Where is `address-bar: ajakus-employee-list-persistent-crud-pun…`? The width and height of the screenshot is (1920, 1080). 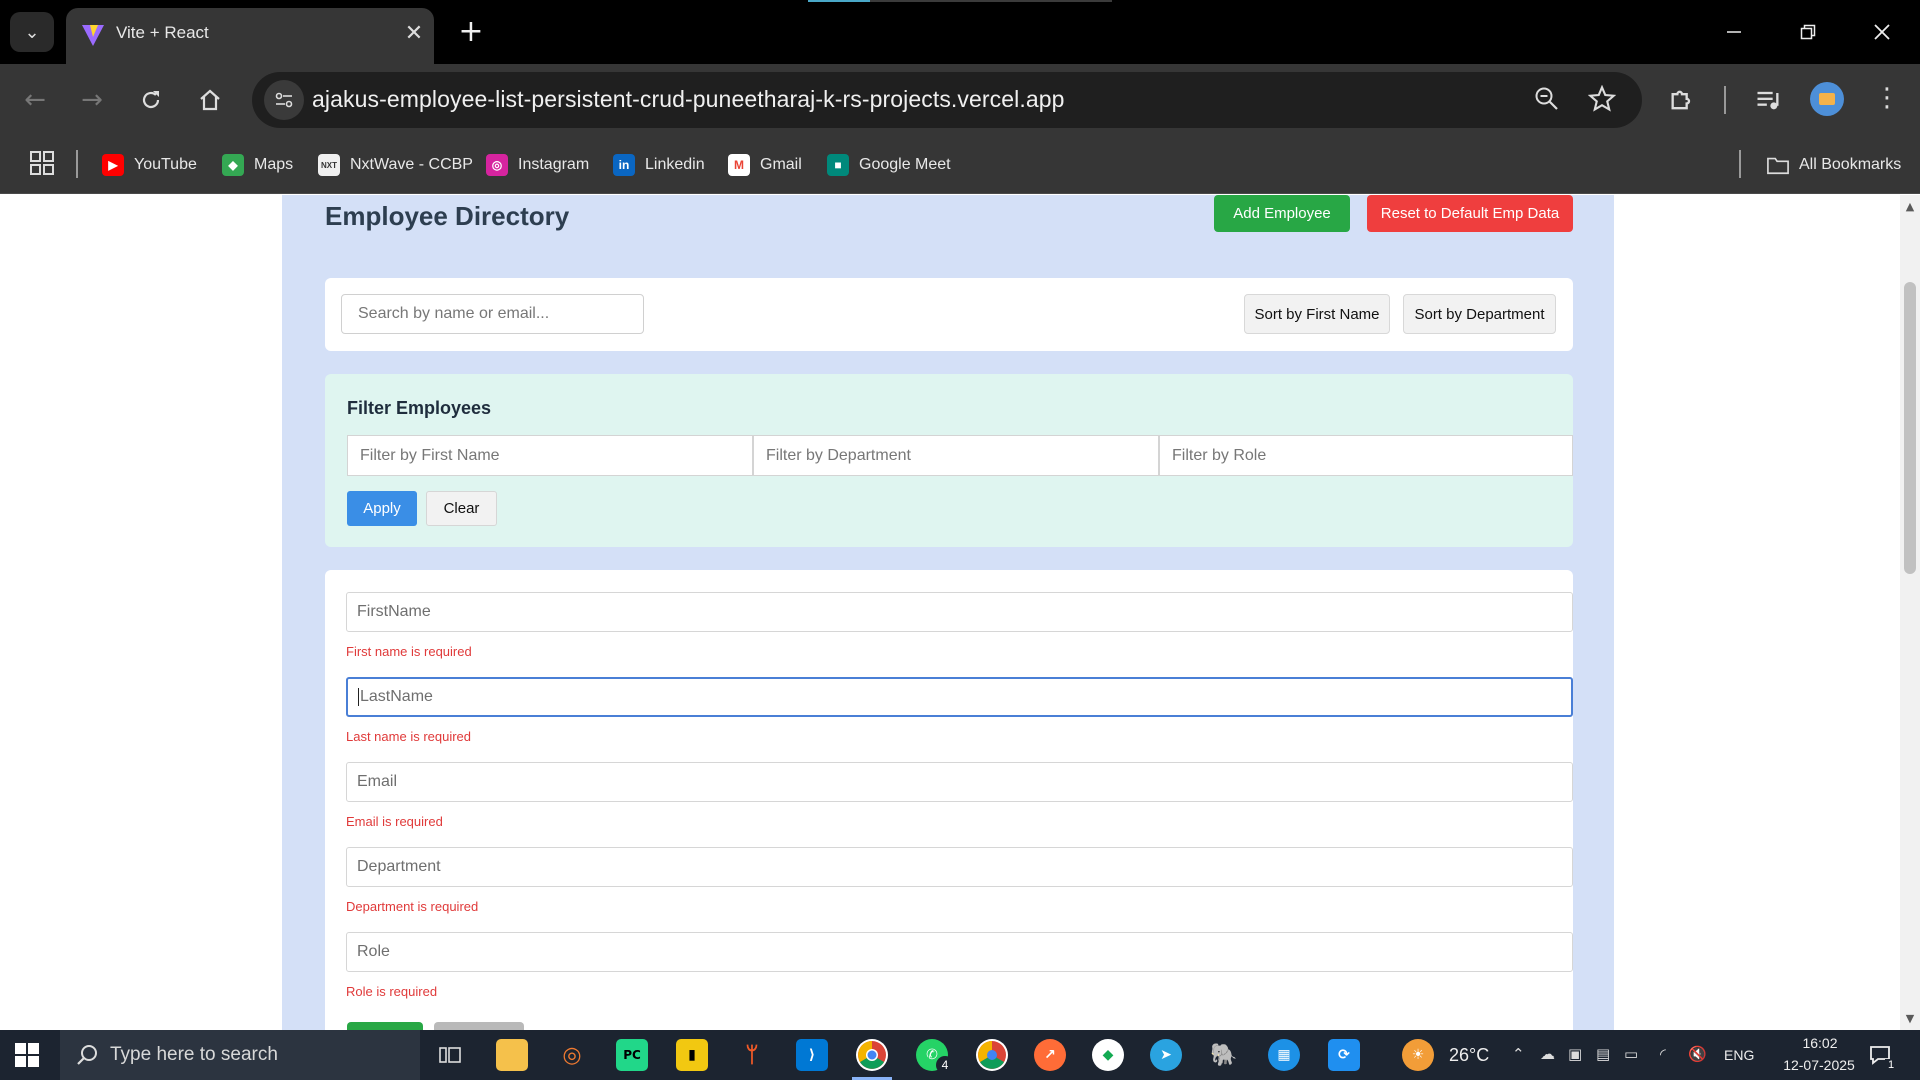 address-bar: ajakus-employee-list-persistent-crud-pun… is located at coordinates (947, 100).